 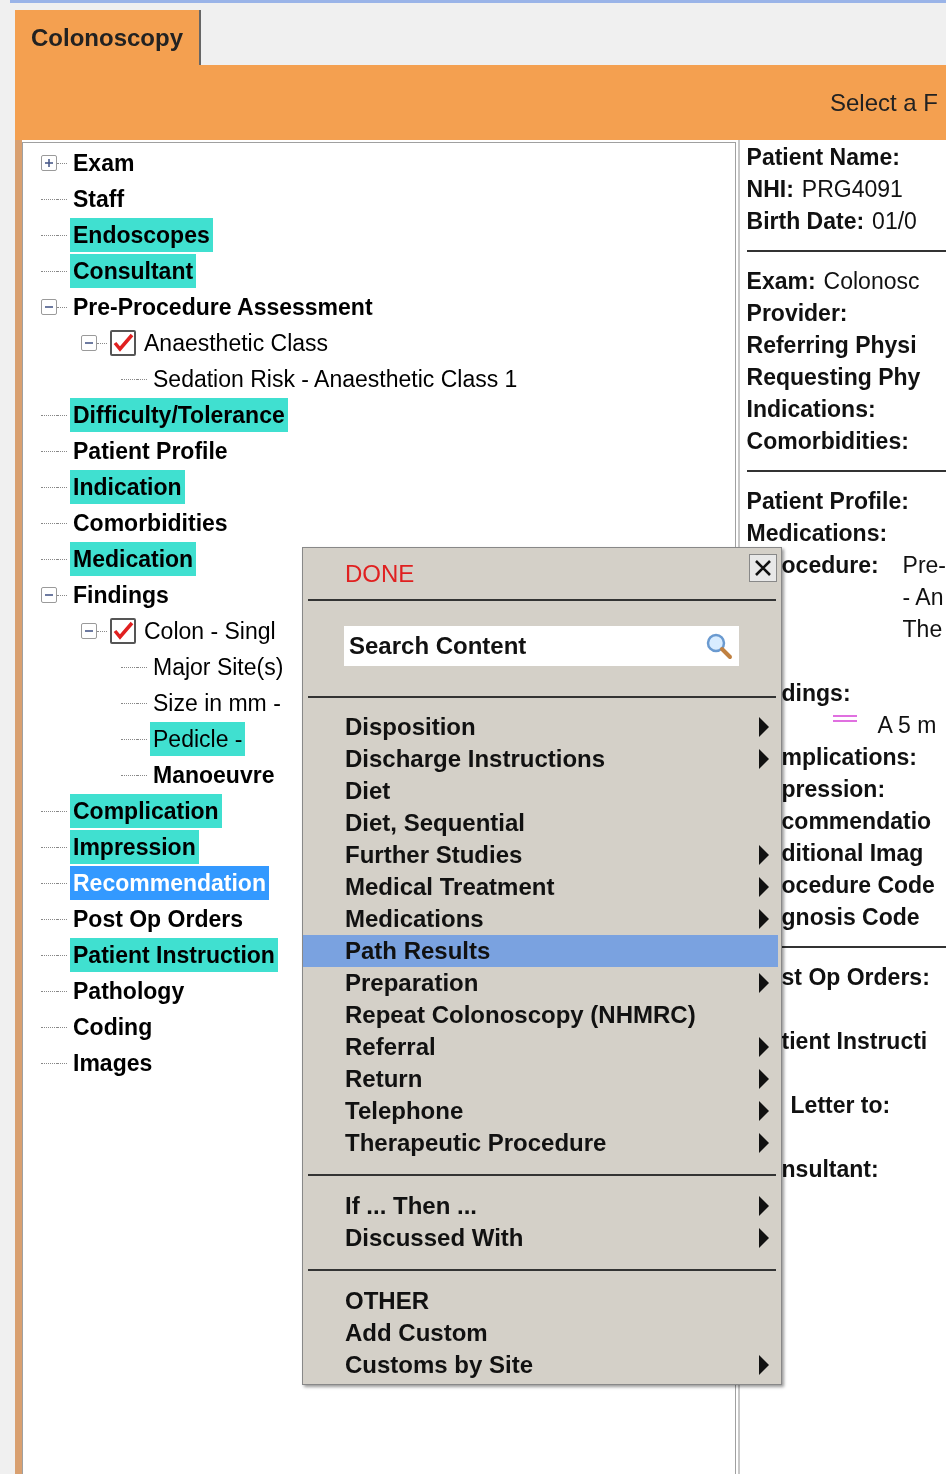 I want to click on tree-item: Size in mm -, so click(x=217, y=703).